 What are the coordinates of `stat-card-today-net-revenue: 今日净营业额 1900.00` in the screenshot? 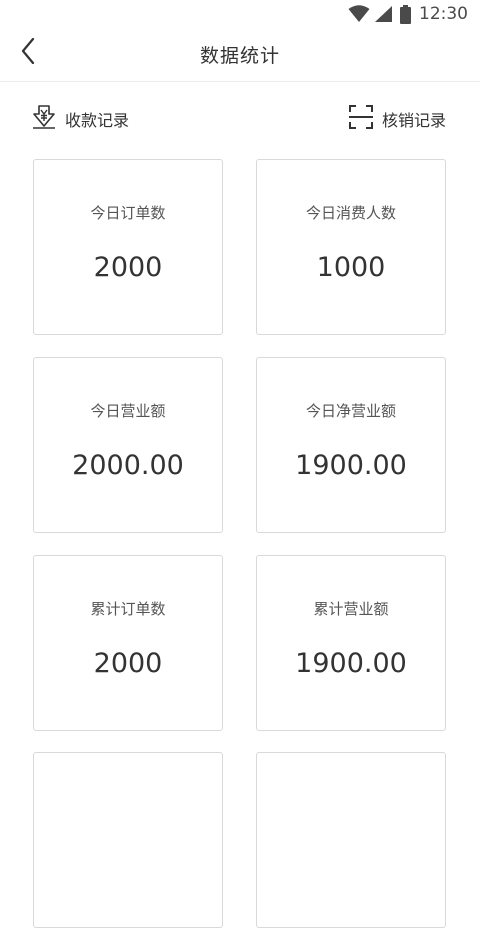 It's located at (351, 445).